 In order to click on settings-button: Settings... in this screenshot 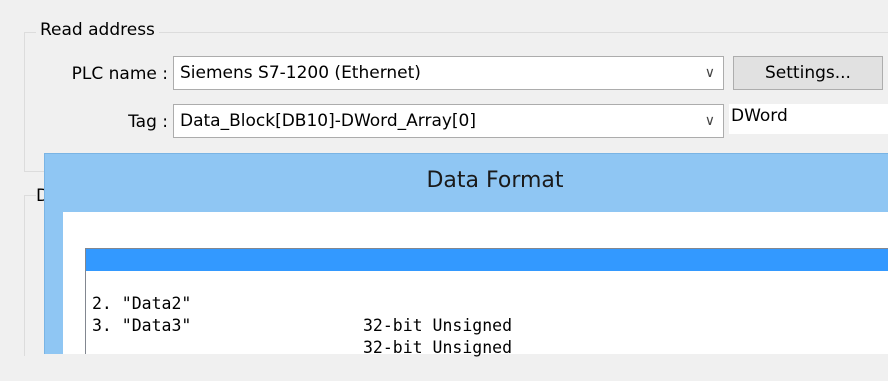, I will do `click(808, 73)`.